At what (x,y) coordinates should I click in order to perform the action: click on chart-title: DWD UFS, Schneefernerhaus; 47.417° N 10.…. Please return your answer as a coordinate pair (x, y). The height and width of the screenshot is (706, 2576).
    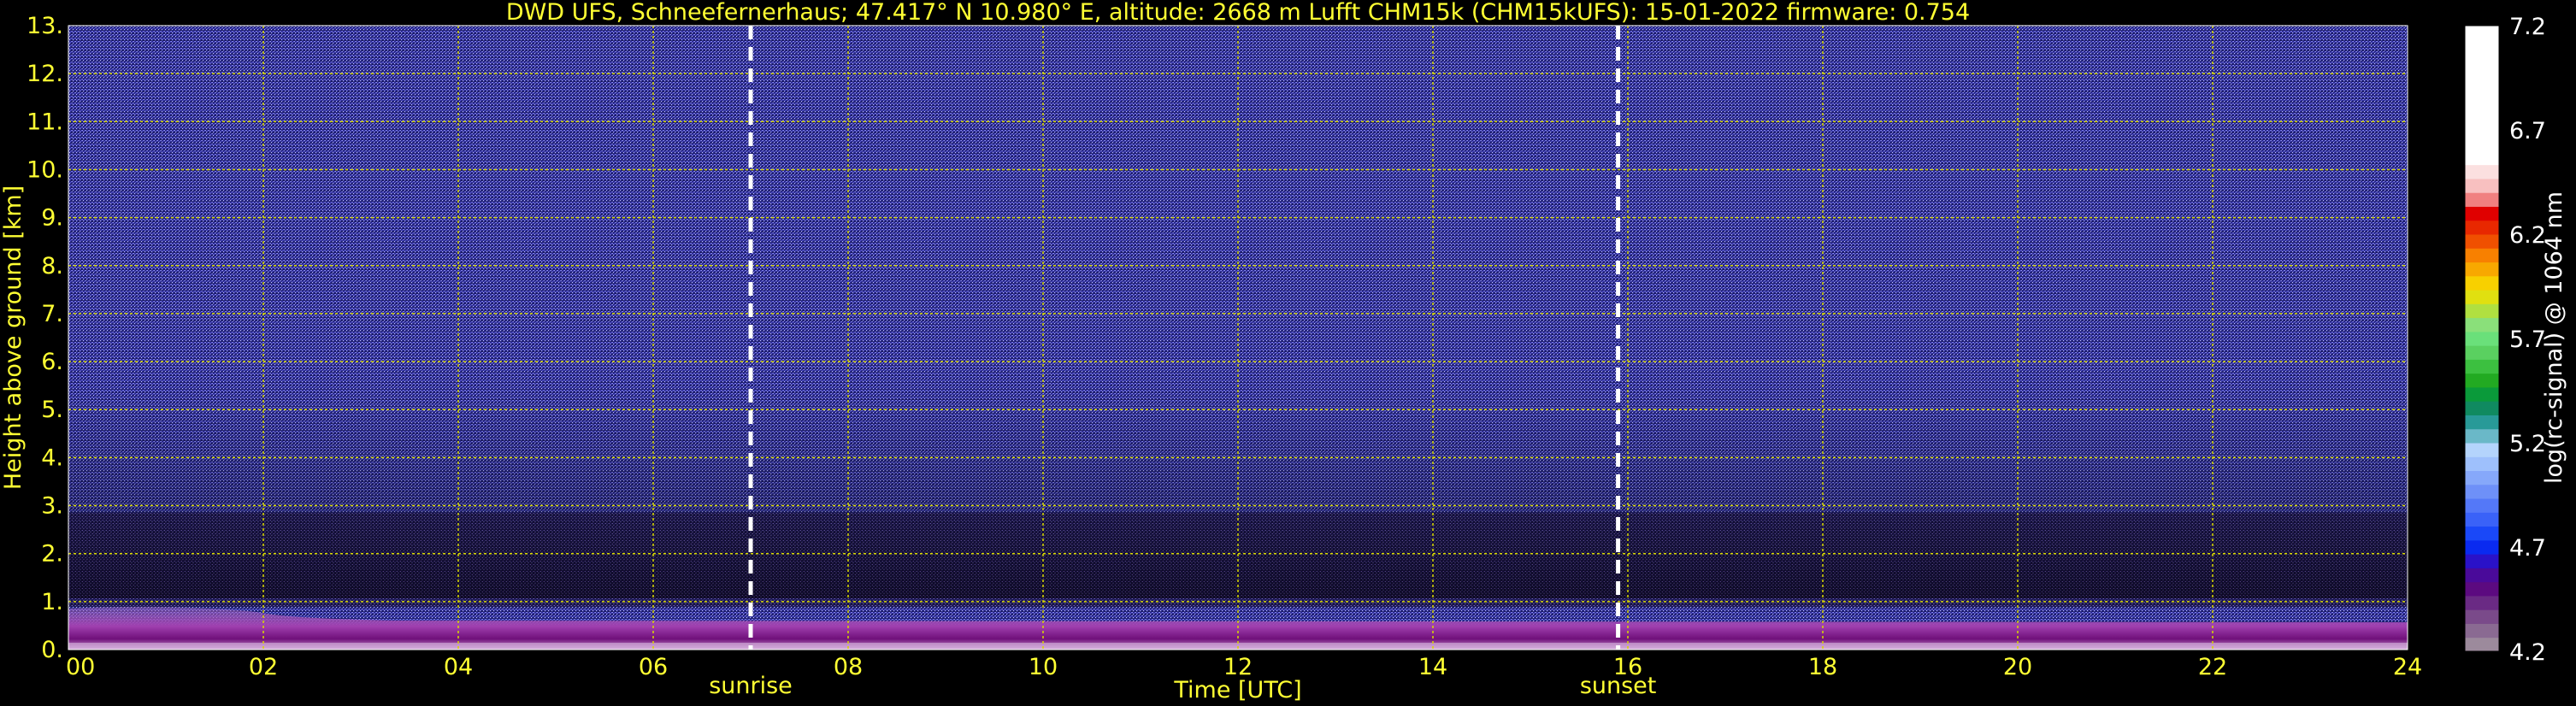
    Looking at the image, I should click on (1238, 13).